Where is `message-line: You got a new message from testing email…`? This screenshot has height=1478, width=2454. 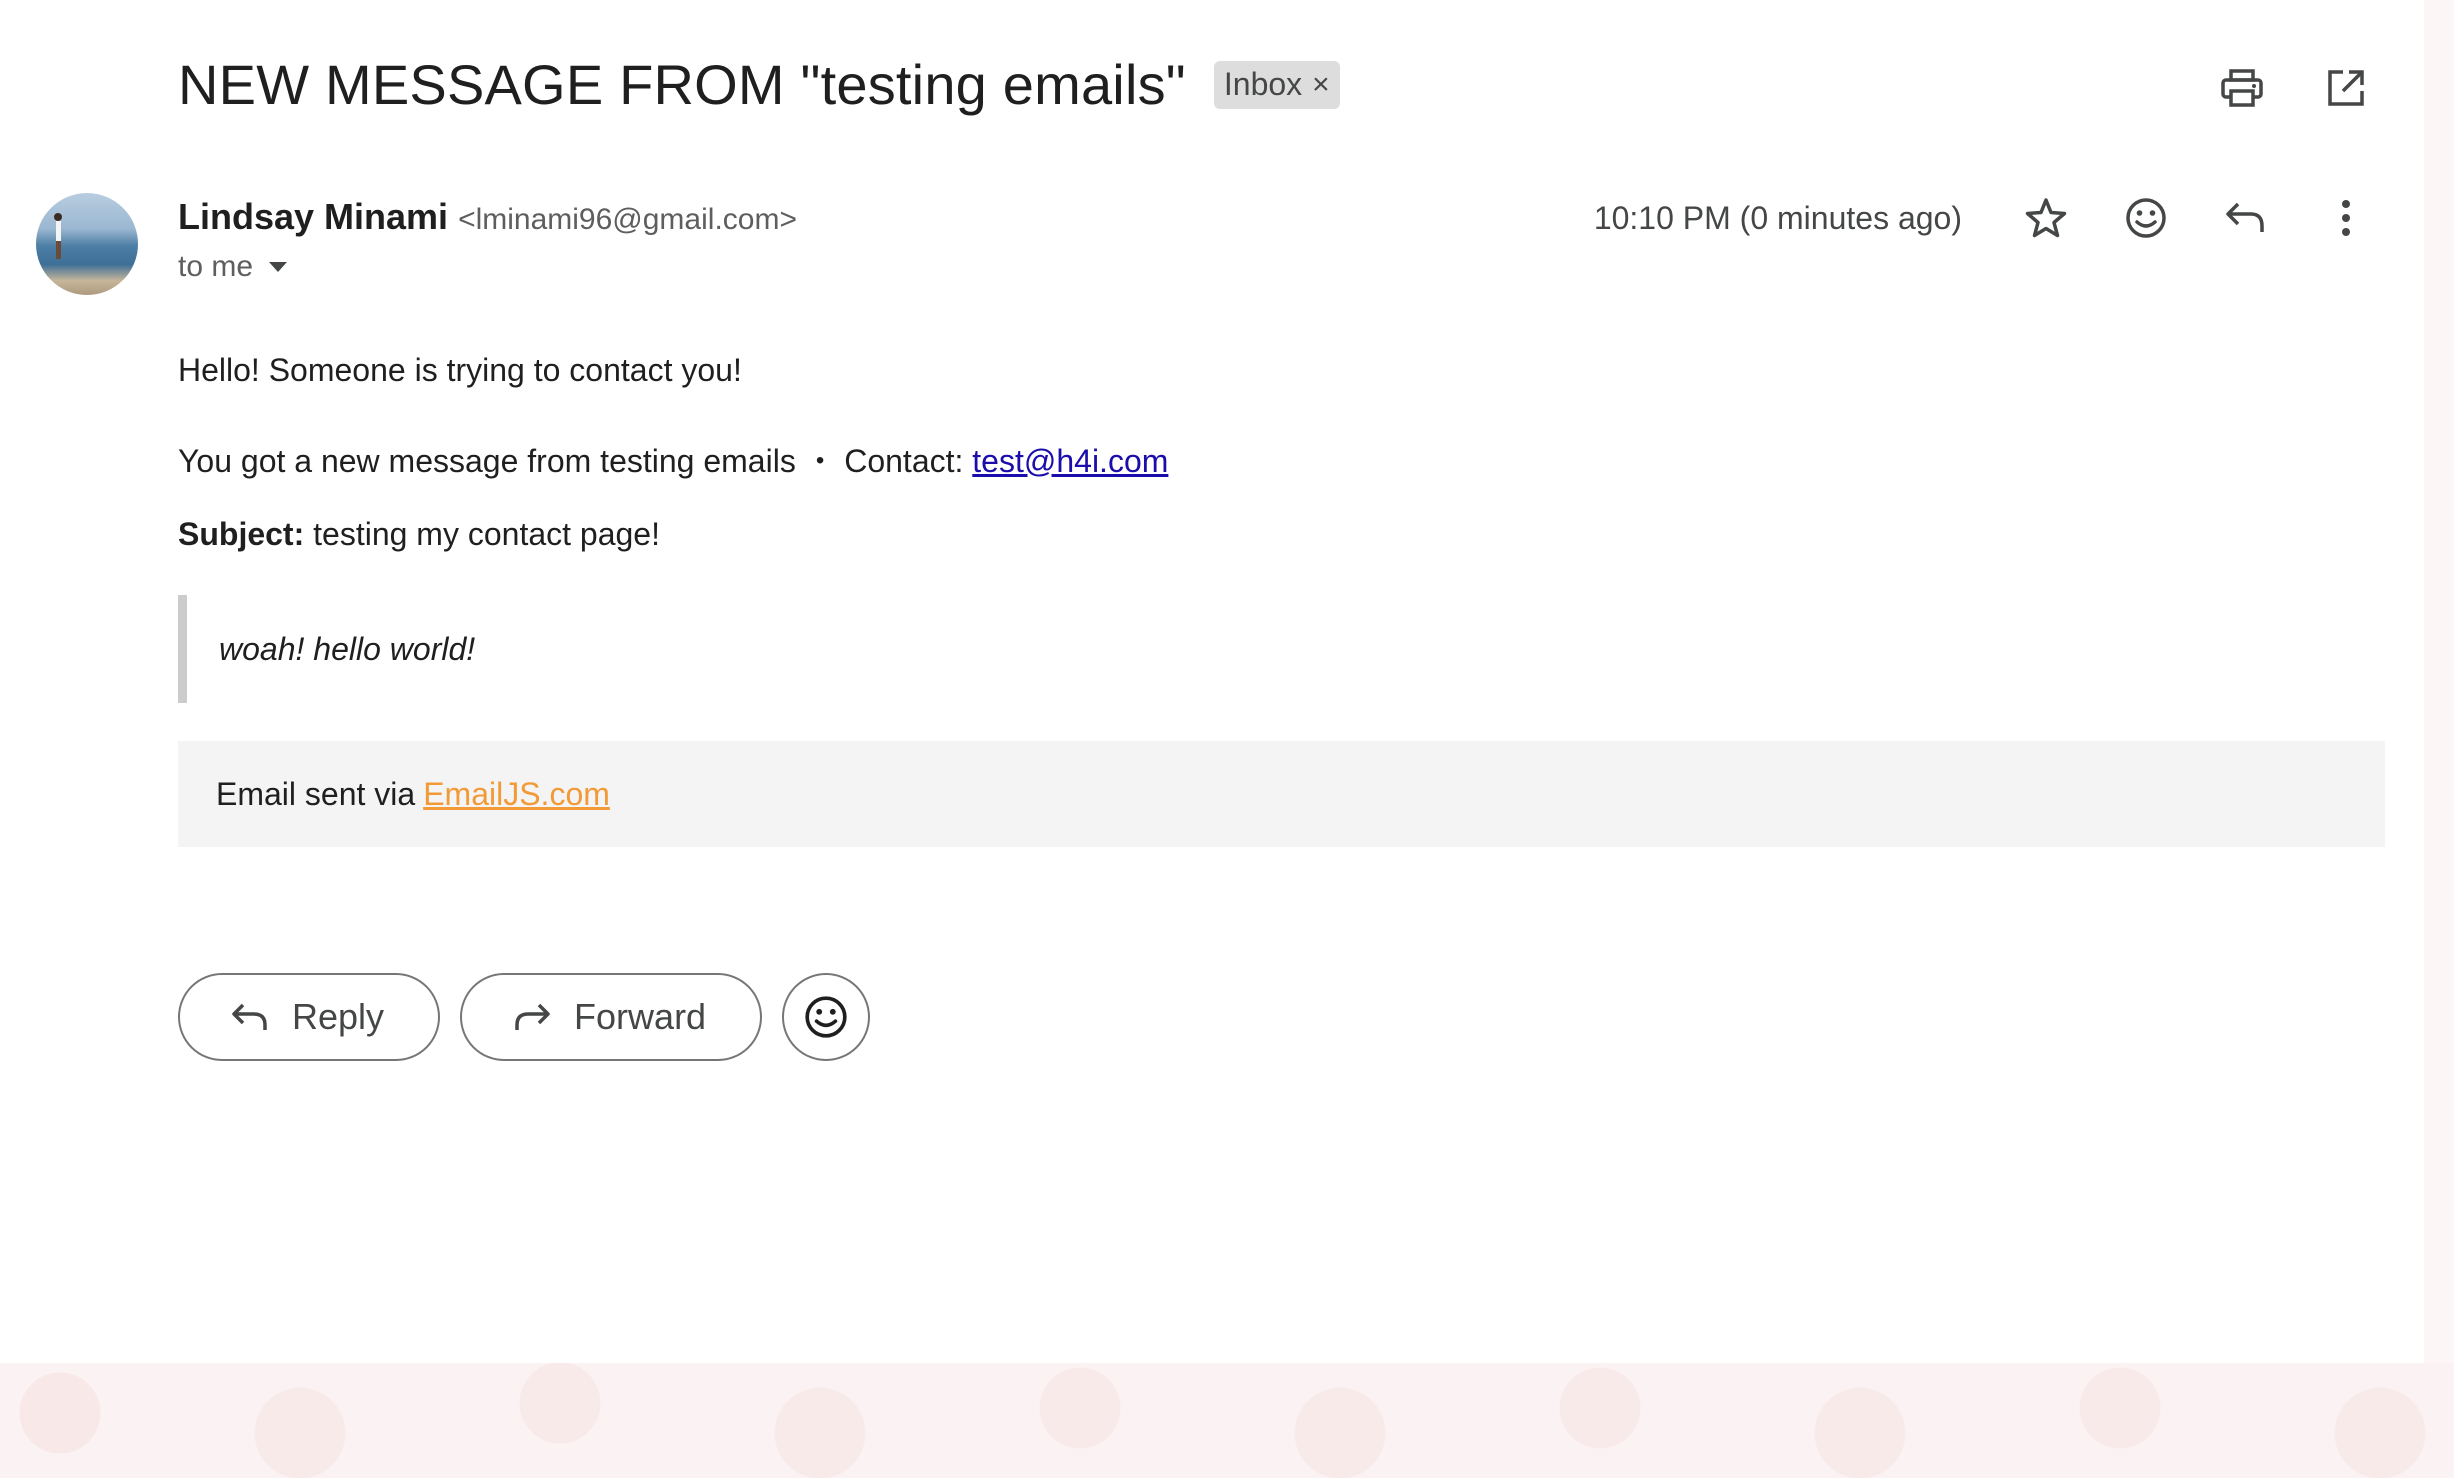 message-line: You got a new message from testing email… is located at coordinates (1281, 461).